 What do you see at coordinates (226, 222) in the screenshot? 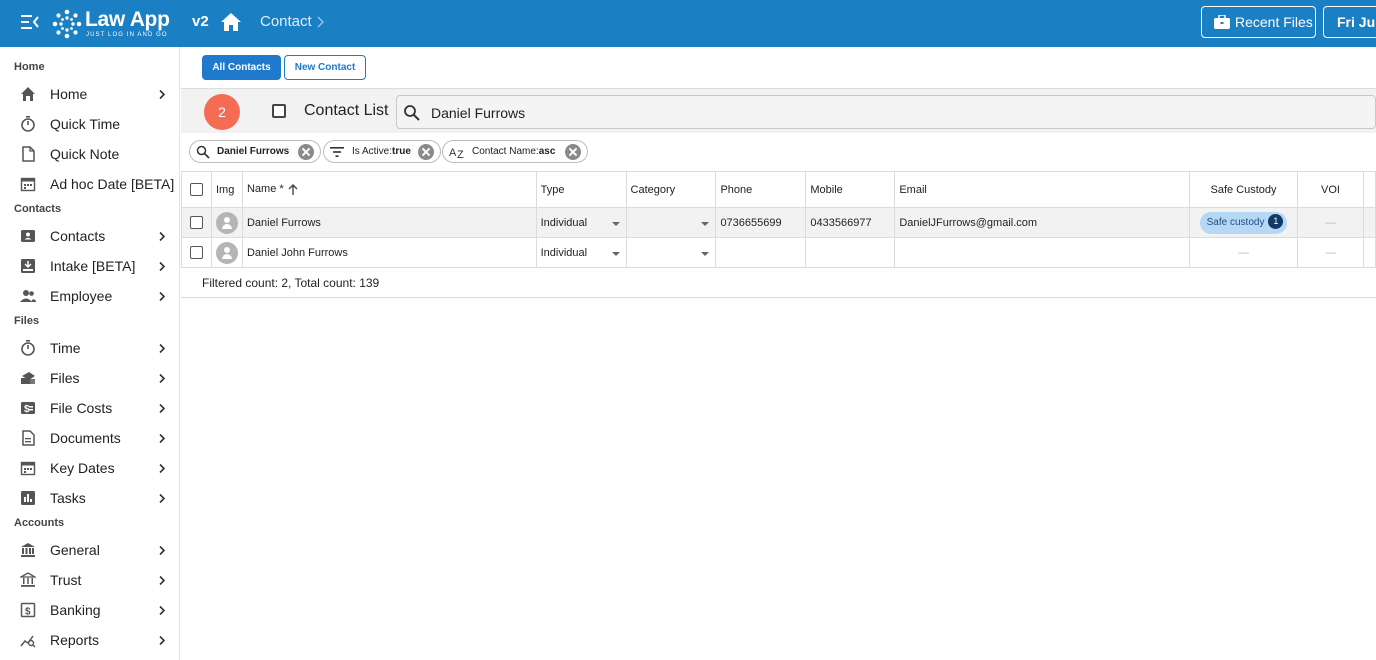
I see `avatar-cell` at bounding box center [226, 222].